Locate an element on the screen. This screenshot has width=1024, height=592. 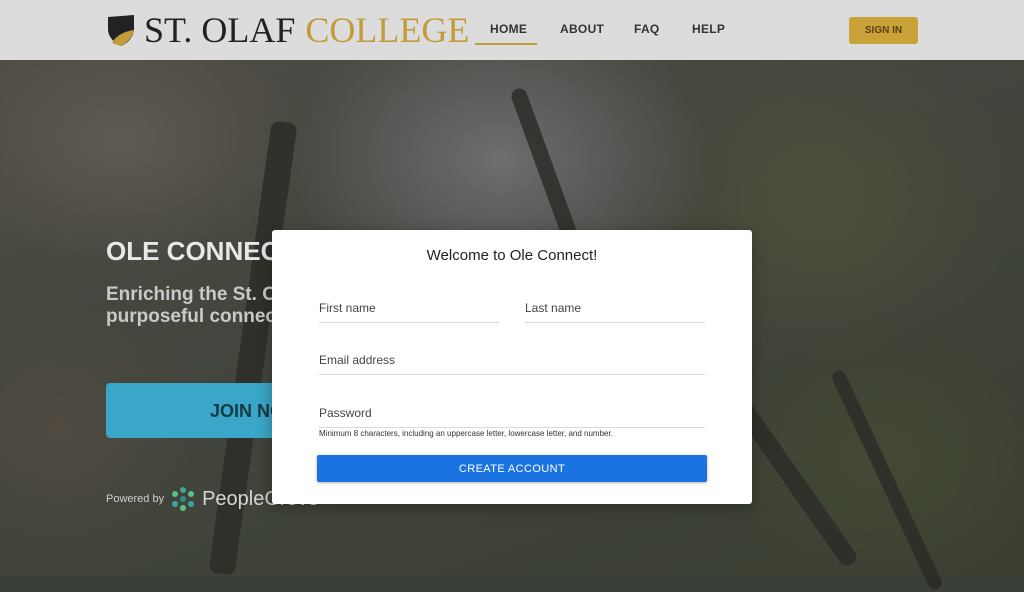
last-name-placeholder: Last name is located at coordinates (553, 308).